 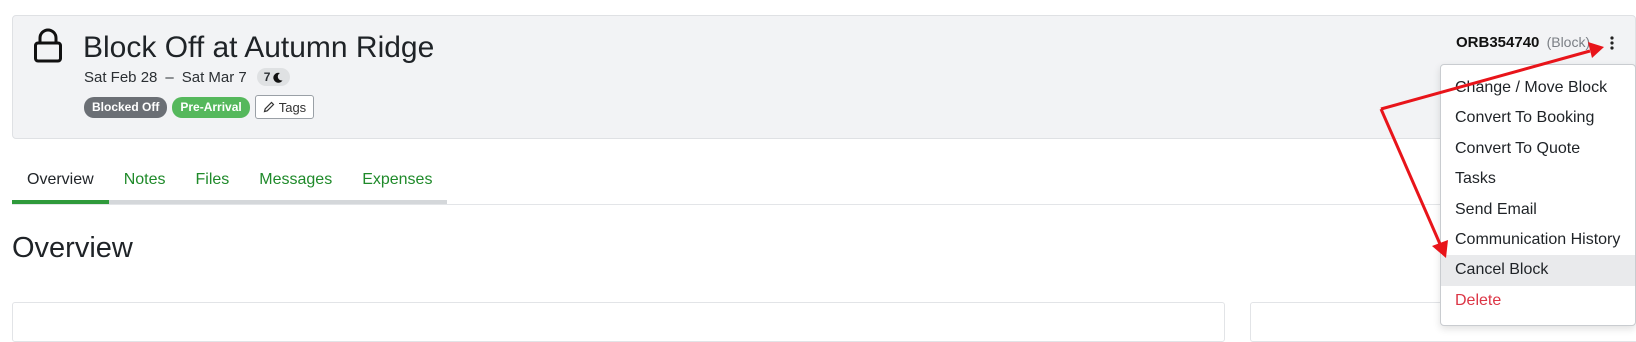 I want to click on lock-icon, so click(x=48, y=45).